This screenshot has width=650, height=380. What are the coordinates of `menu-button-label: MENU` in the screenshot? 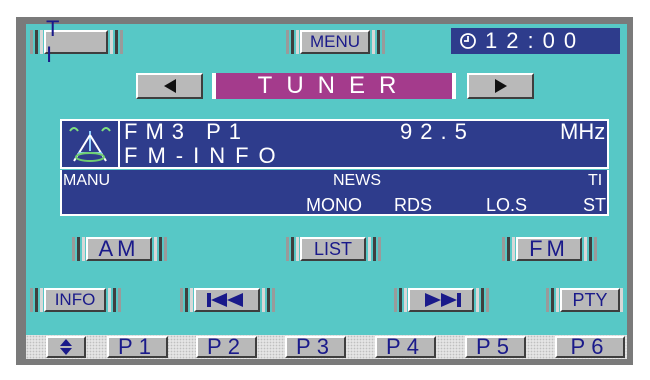 It's located at (335, 41).